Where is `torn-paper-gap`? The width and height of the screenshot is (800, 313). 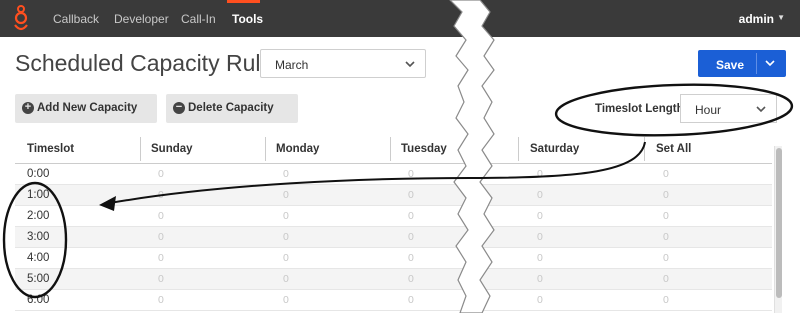
torn-paper-gap is located at coordinates (472, 156).